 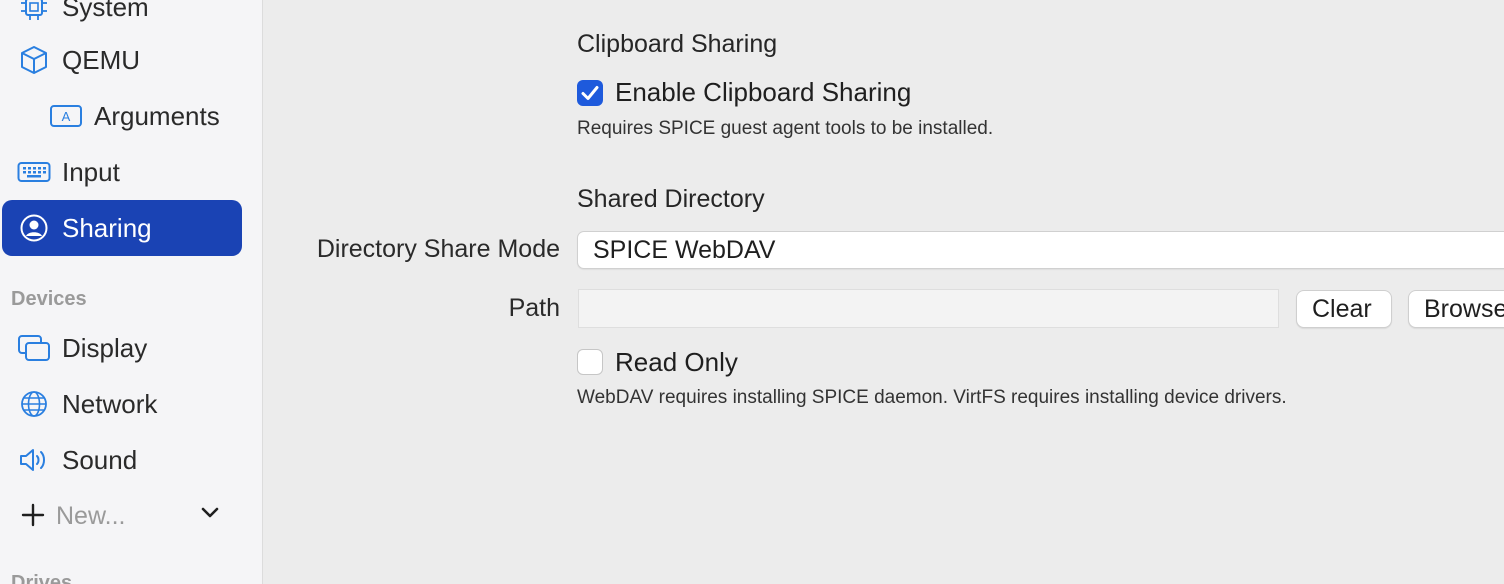 I want to click on enable-clipboard-checkbox, so click(x=590, y=93).